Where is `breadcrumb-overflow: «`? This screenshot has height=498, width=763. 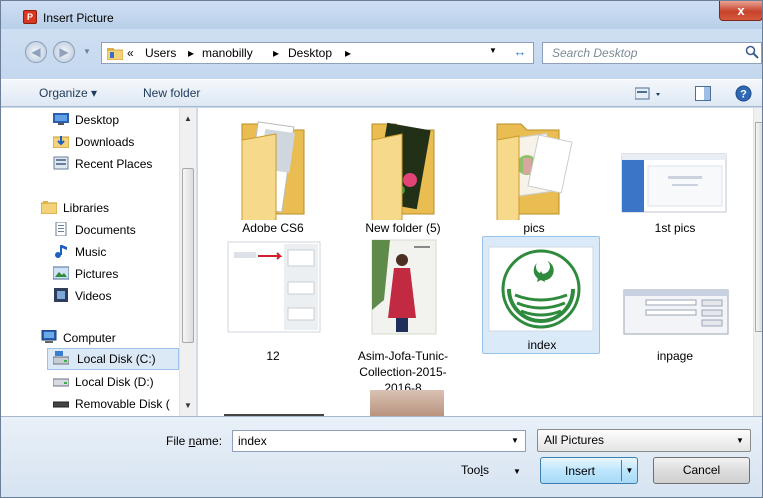
breadcrumb-overflow: « is located at coordinates (130, 53).